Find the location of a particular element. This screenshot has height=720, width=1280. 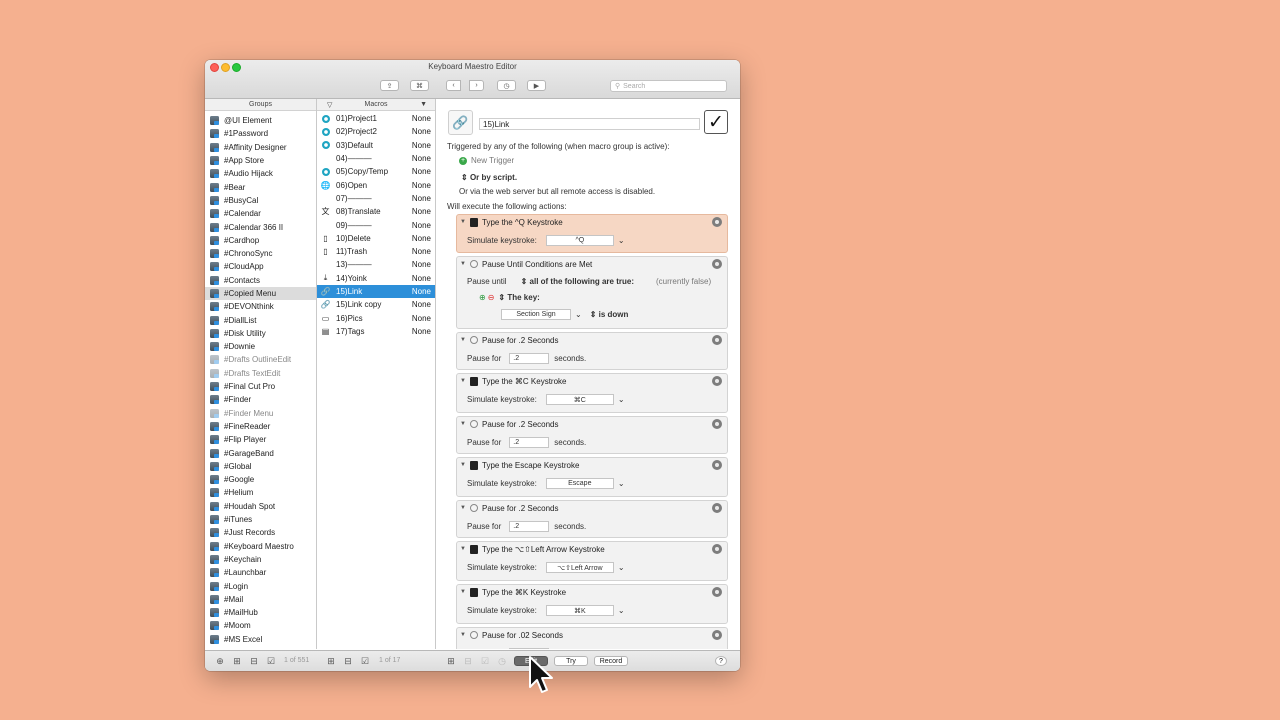

group-row: #MailHub is located at coordinates (260, 612).